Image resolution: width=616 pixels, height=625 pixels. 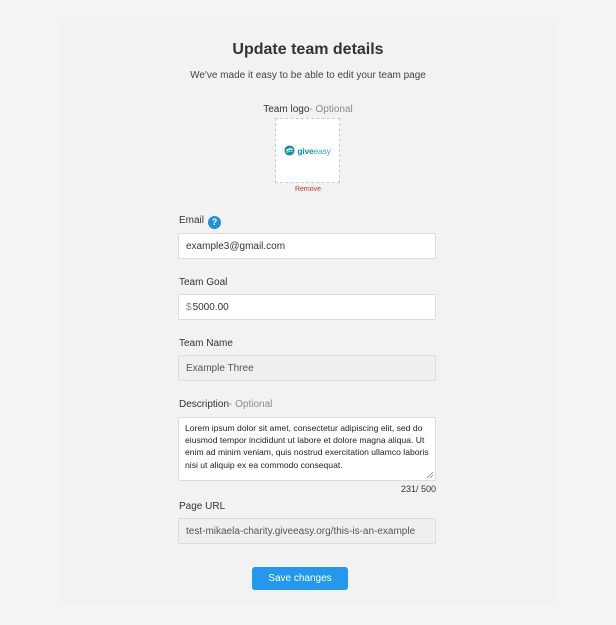 I want to click on giveeasy-logo: giveeasy, so click(x=307, y=150).